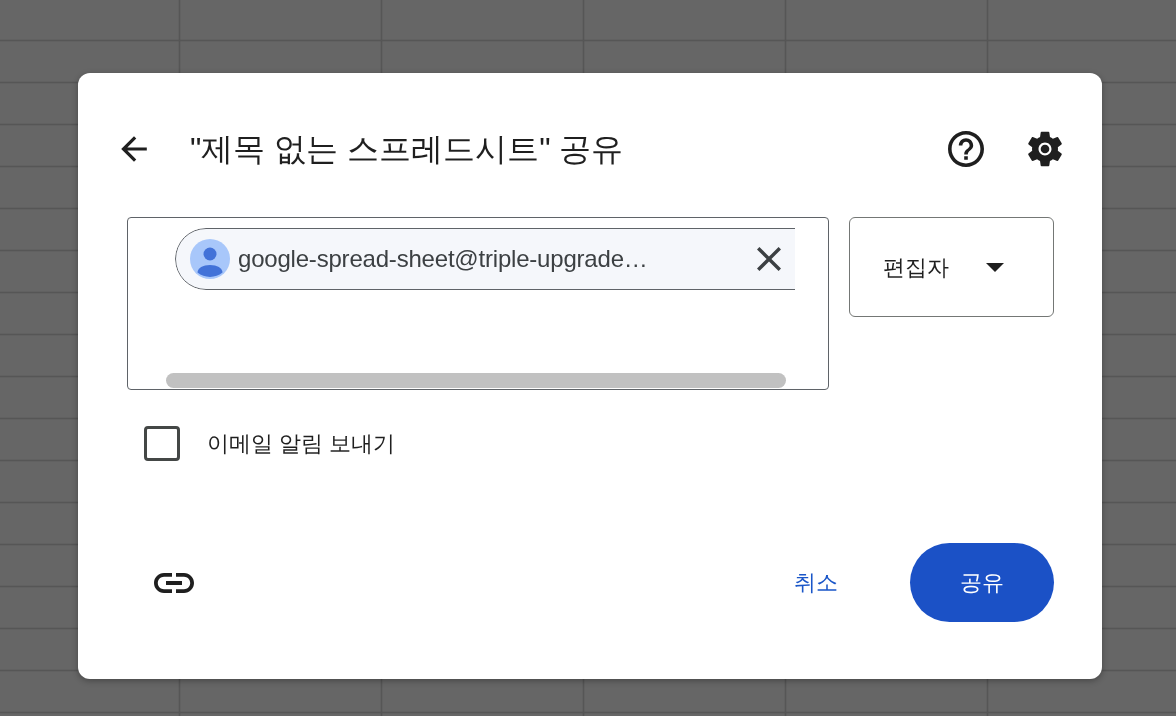 Image resolution: width=1176 pixels, height=716 pixels. What do you see at coordinates (476, 380) in the screenshot?
I see `horizontal-scrollbar` at bounding box center [476, 380].